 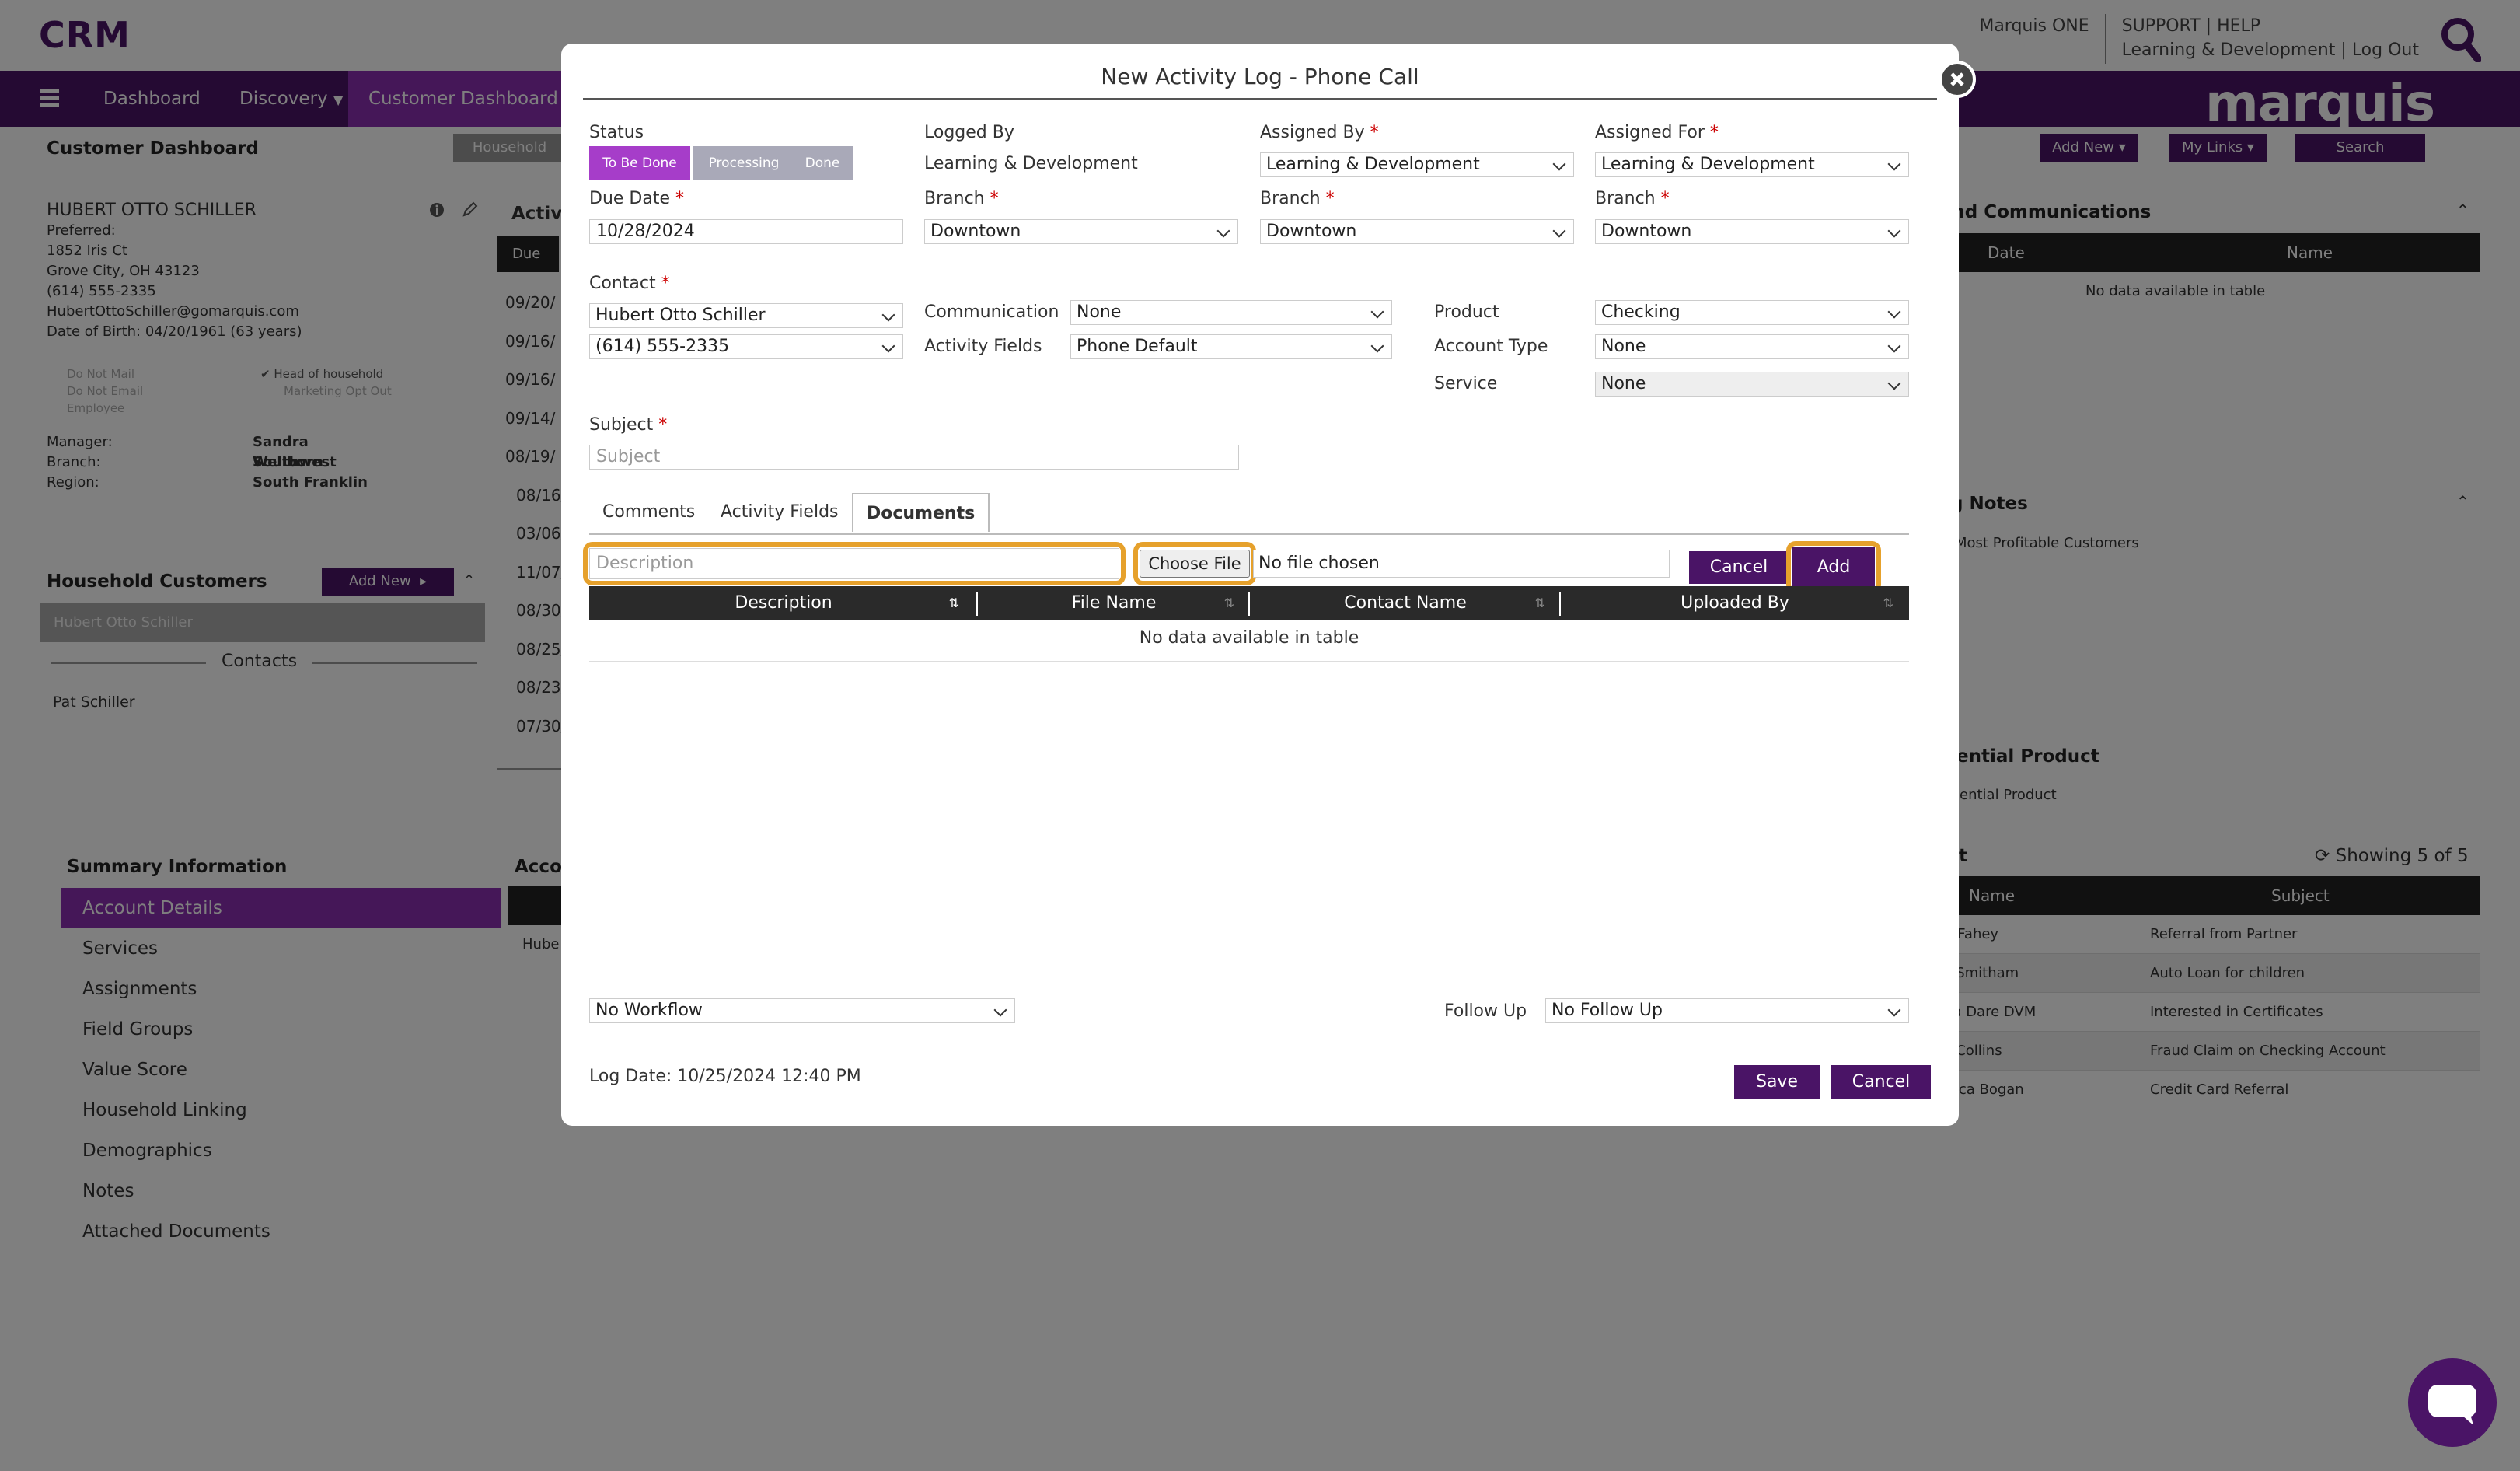 What do you see at coordinates (746, 231) in the screenshot?
I see `due-date-input: 10/28/2024` at bounding box center [746, 231].